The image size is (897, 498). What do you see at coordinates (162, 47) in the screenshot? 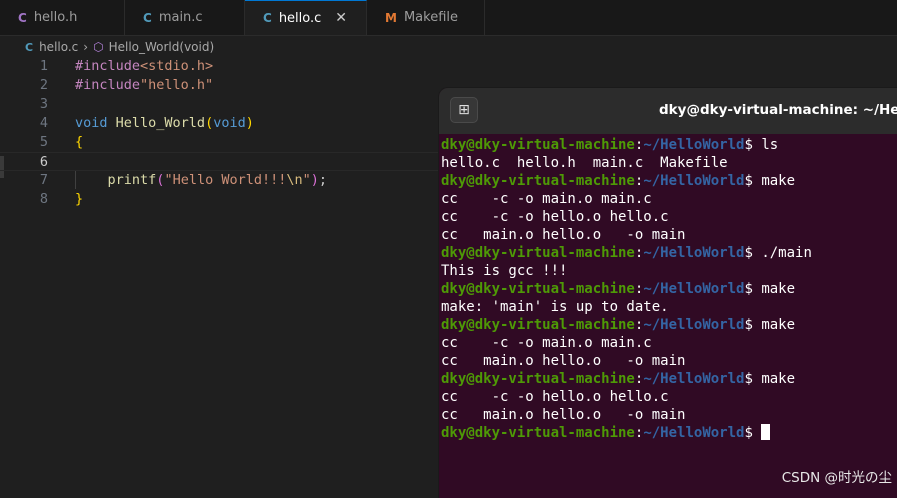
I see `breadcrumb-symbol: Hello_World(void)` at bounding box center [162, 47].